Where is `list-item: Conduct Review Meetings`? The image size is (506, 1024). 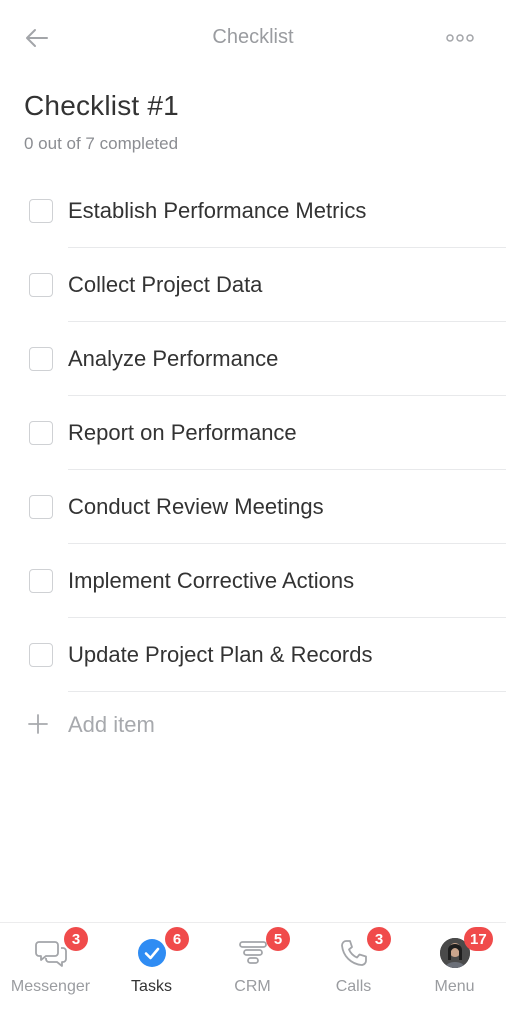 list-item: Conduct Review Meetings is located at coordinates (253, 507).